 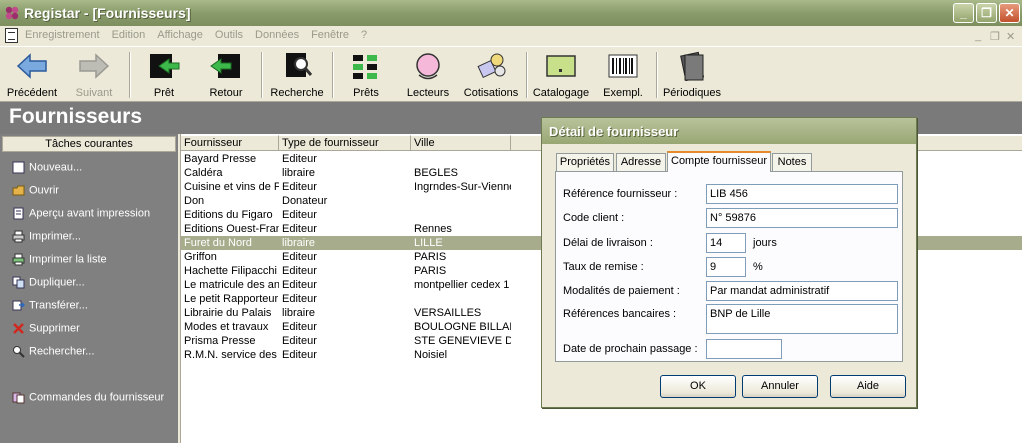 I want to click on date-passage-field, so click(x=744, y=349).